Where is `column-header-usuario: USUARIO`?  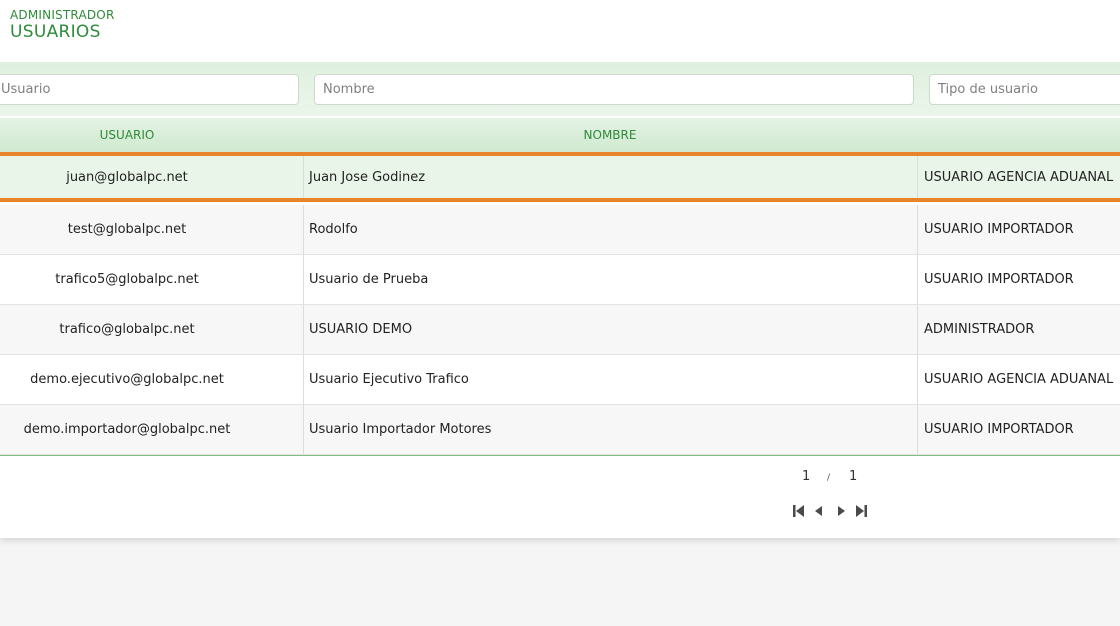 column-header-usuario: USUARIO is located at coordinates (127, 135).